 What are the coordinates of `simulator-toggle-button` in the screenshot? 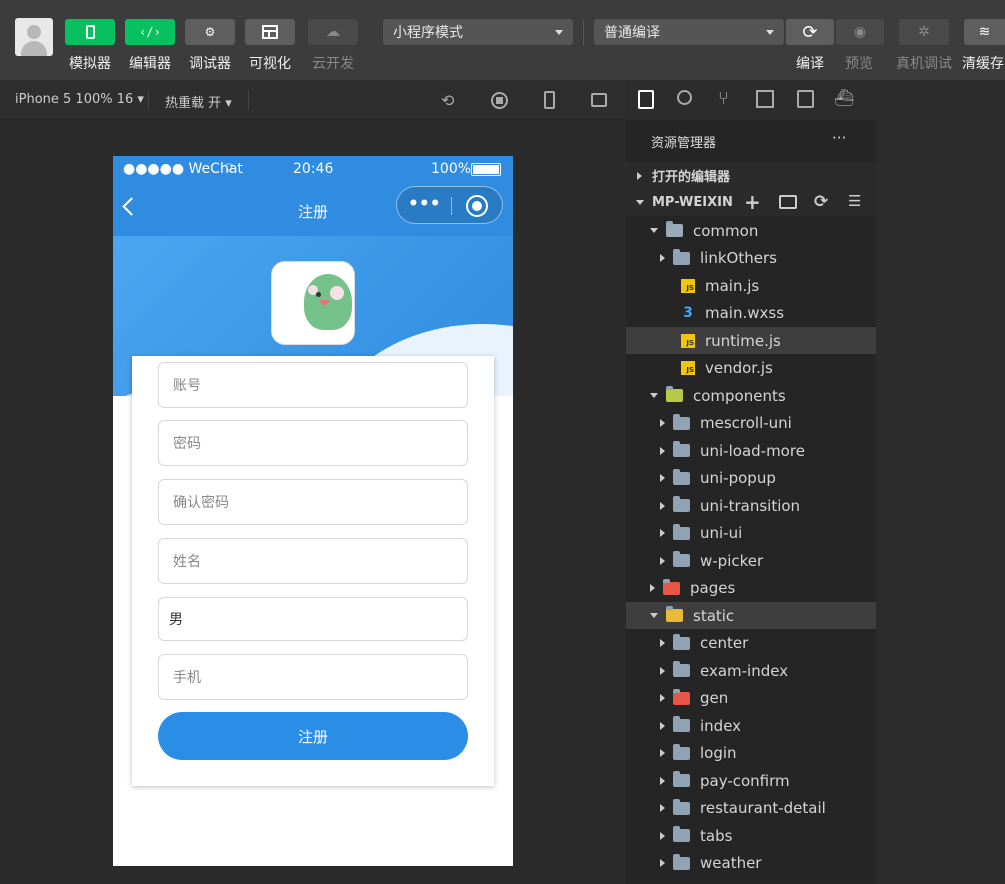 It's located at (90, 32).